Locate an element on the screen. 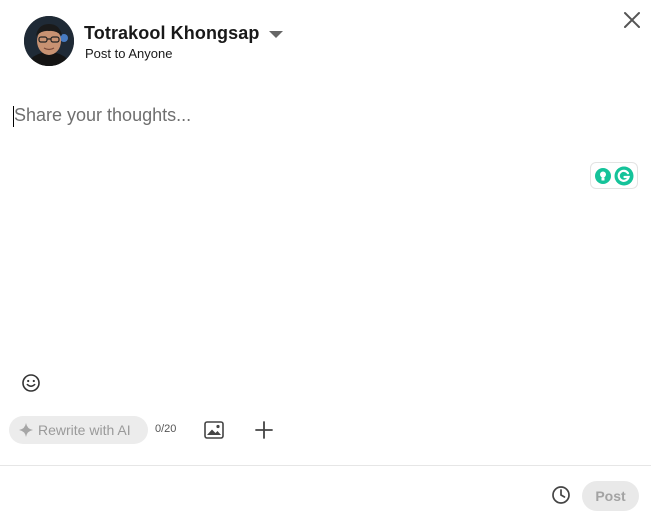 This screenshot has width=651, height=520. add-image-button is located at coordinates (214, 430).